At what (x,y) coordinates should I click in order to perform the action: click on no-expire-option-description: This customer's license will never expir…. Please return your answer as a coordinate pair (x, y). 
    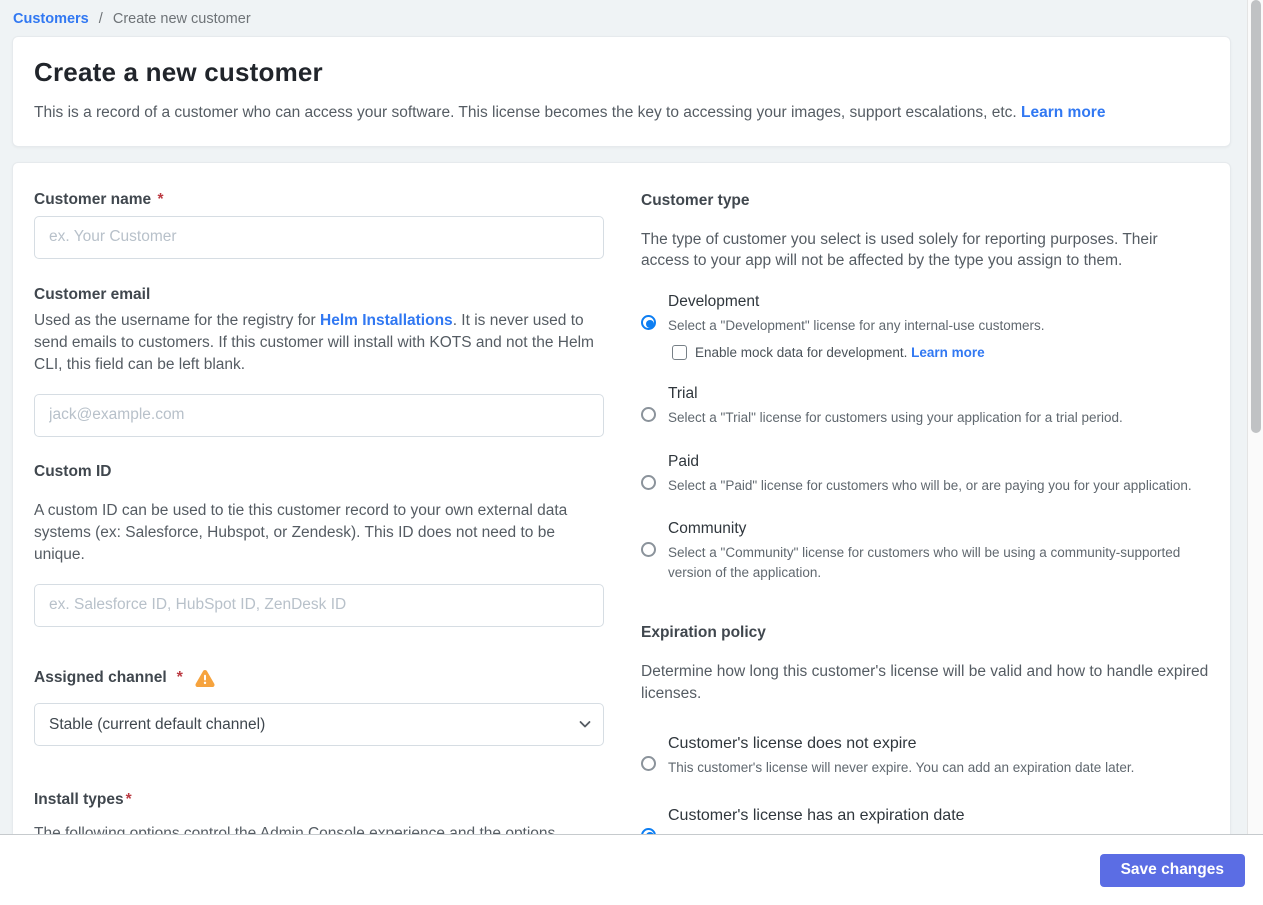
    Looking at the image, I should click on (901, 767).